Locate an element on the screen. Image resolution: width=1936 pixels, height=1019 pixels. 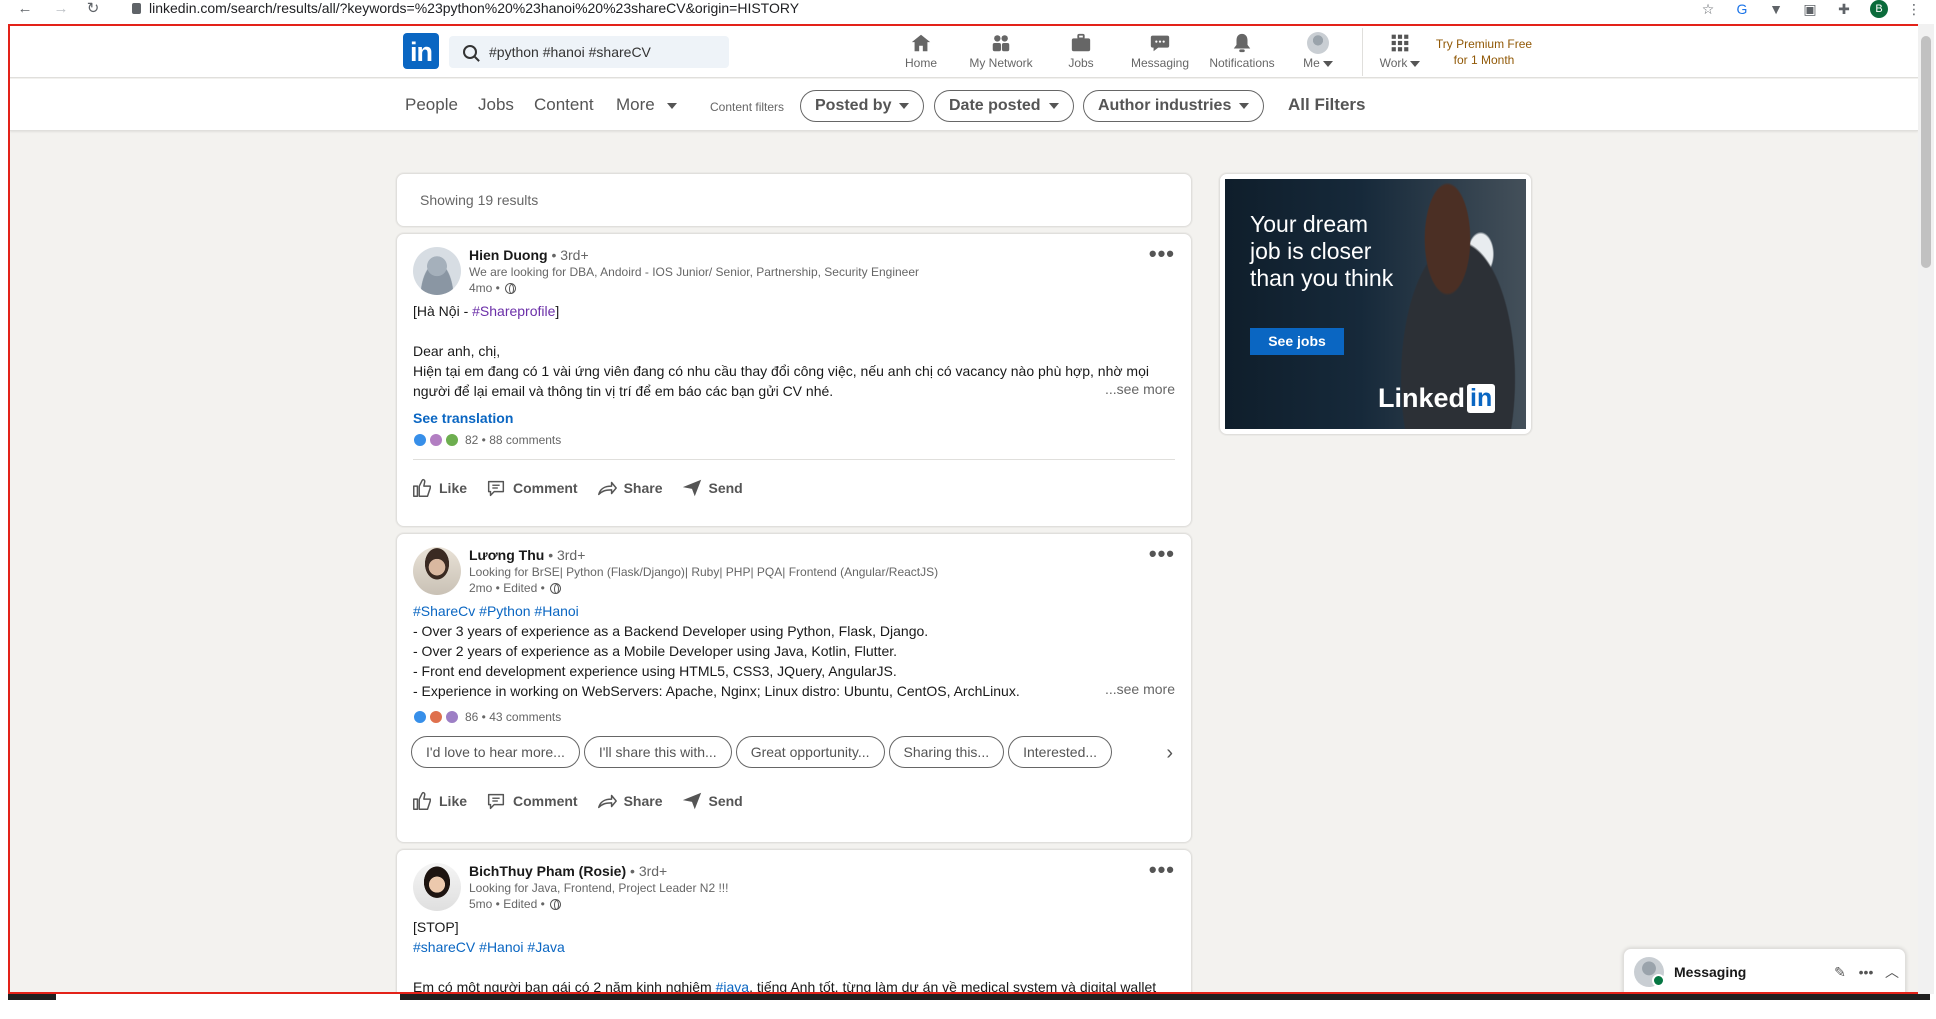
tab-jobs: Jobs is located at coordinates (496, 105).